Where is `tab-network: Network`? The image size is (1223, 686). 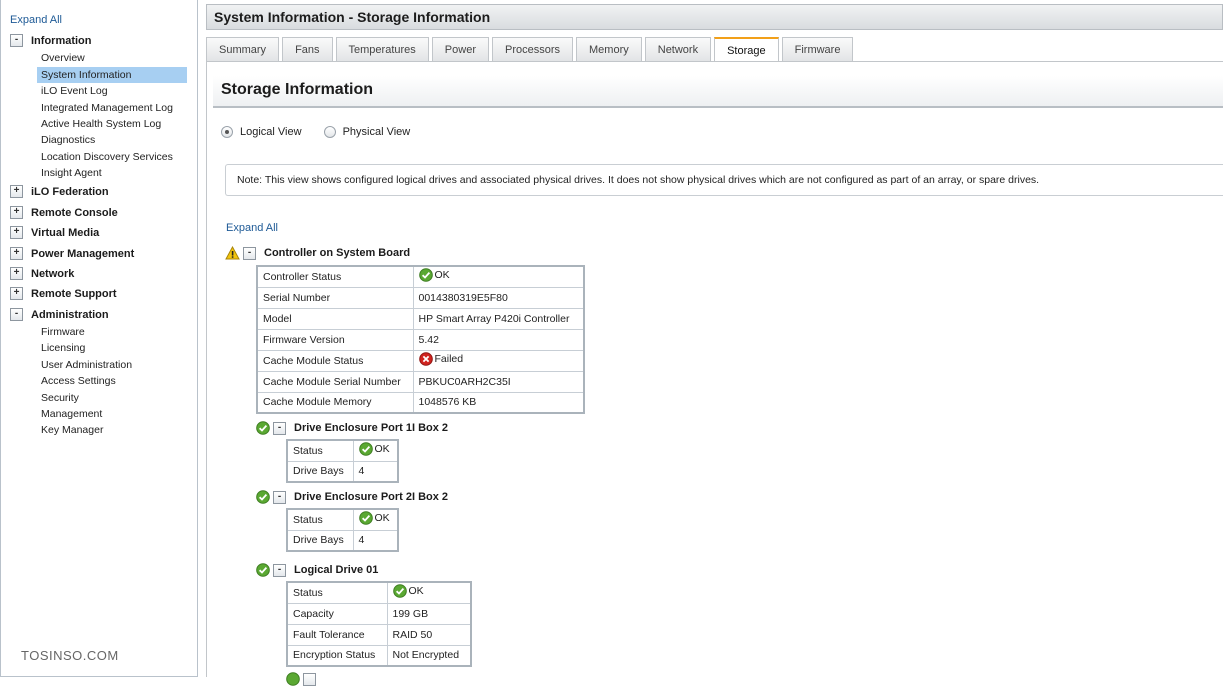 tab-network: Network is located at coordinates (678, 49).